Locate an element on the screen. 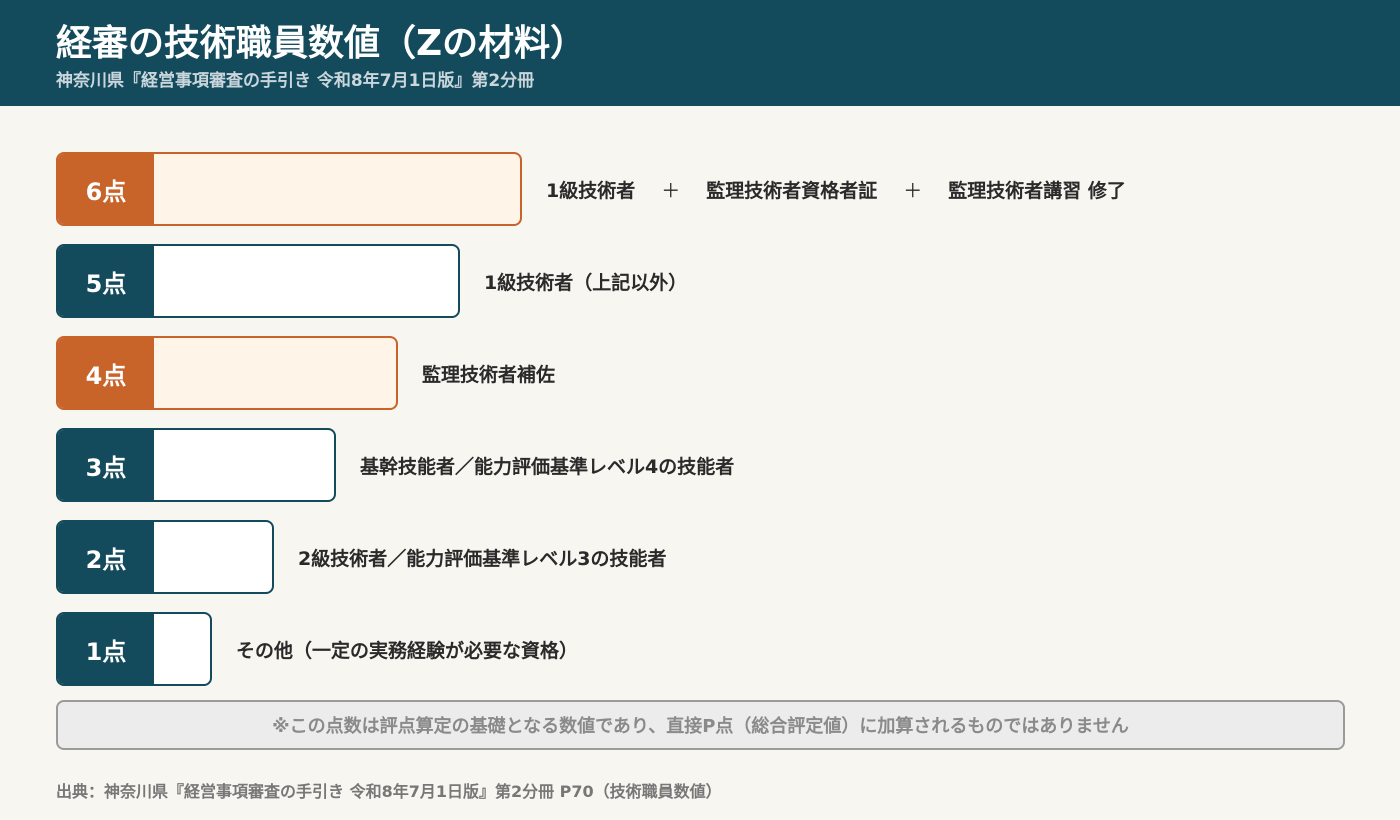  score-description: 基幹技能者／能力評価基準レベル4の技能者 is located at coordinates (547, 465).